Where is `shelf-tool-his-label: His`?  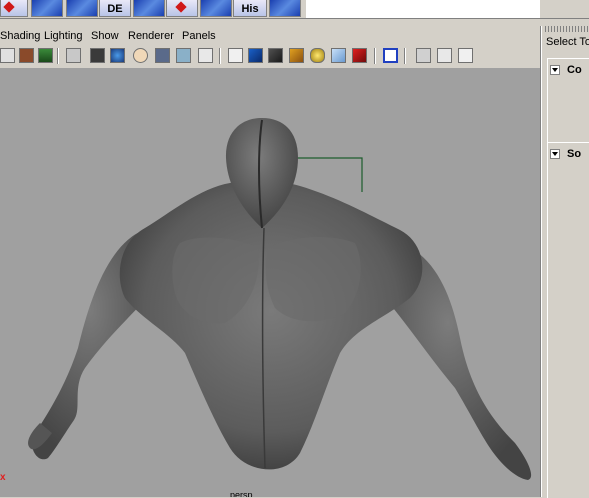
shelf-tool-his-label: His is located at coordinates (250, 9).